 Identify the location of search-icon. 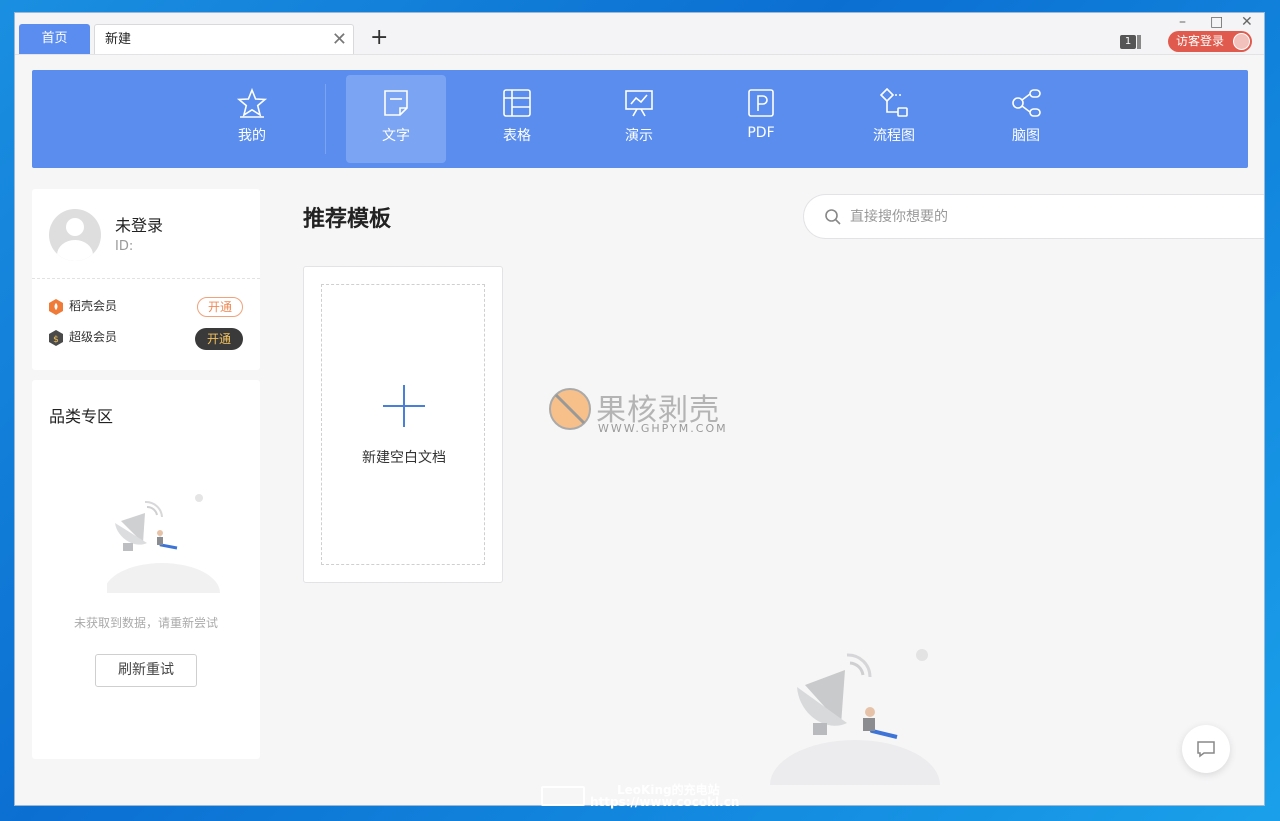
(833, 217).